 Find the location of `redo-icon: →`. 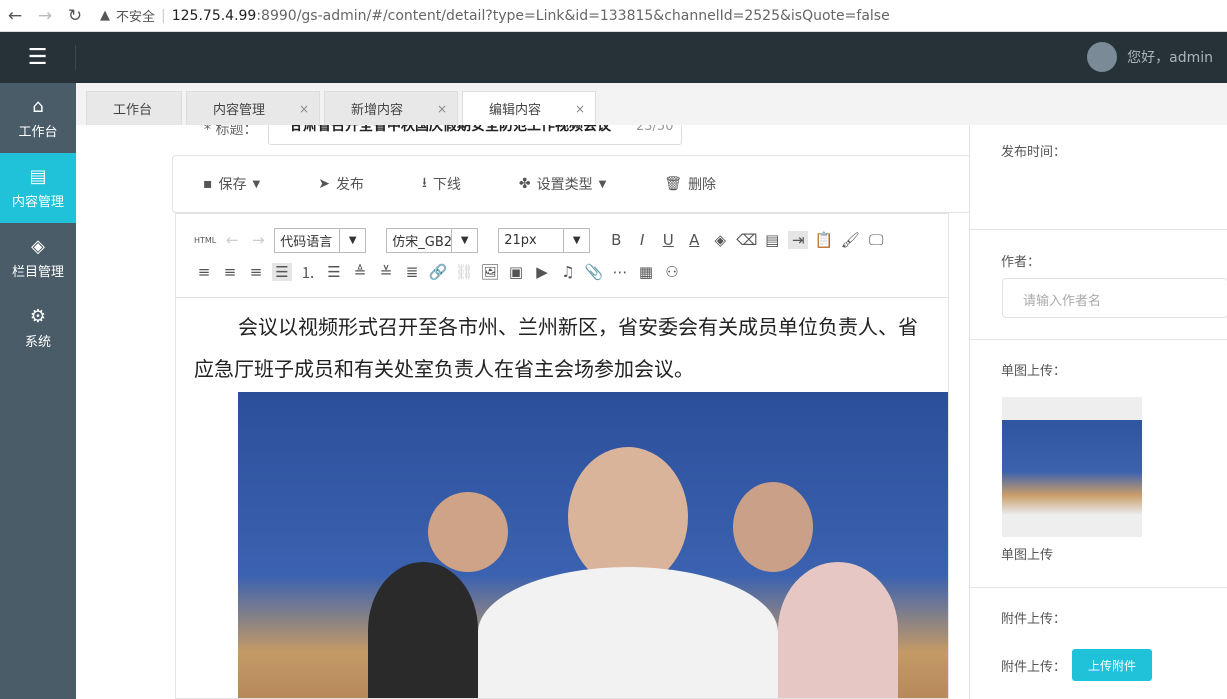

redo-icon: → is located at coordinates (258, 240).